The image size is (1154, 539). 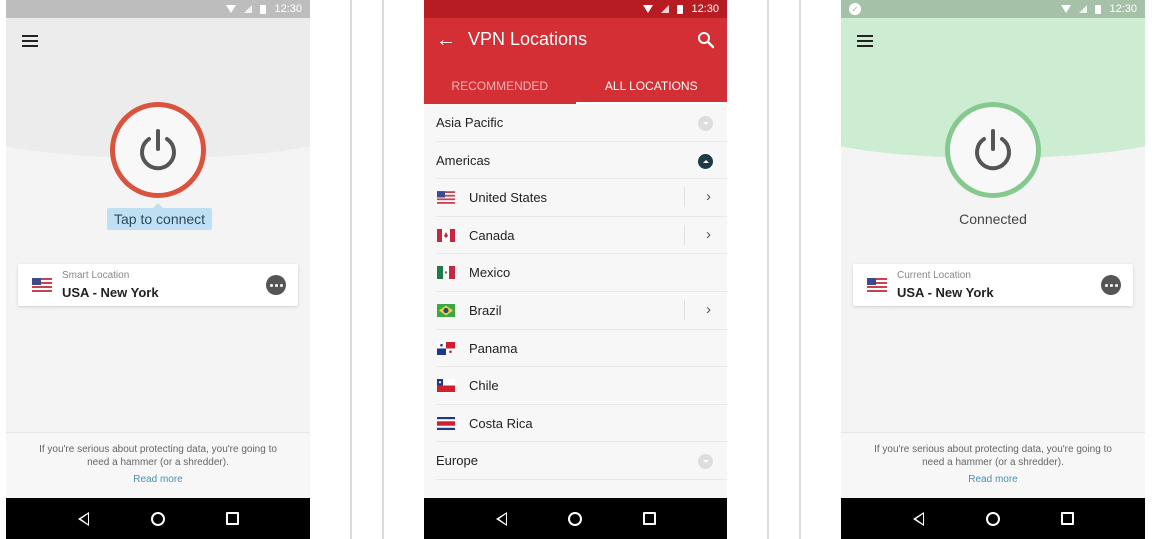 I want to click on region-europe: Europe, so click(x=575, y=461).